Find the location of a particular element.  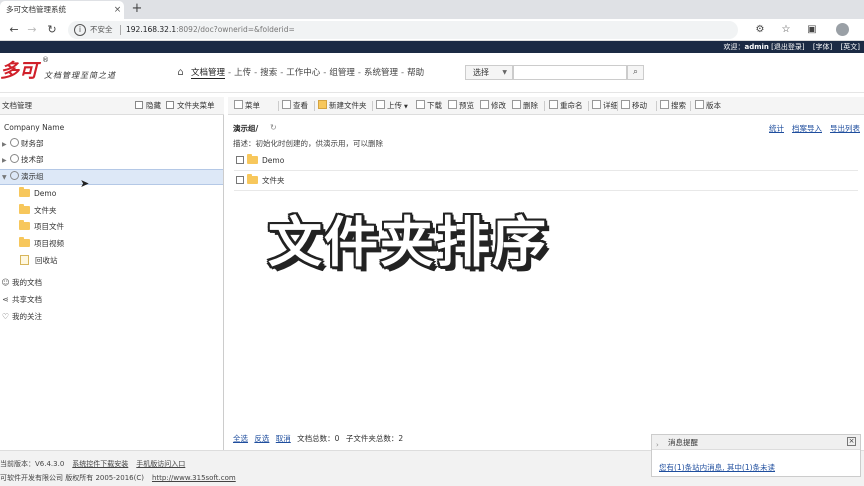

select-all-link: 全选 is located at coordinates (240, 438).